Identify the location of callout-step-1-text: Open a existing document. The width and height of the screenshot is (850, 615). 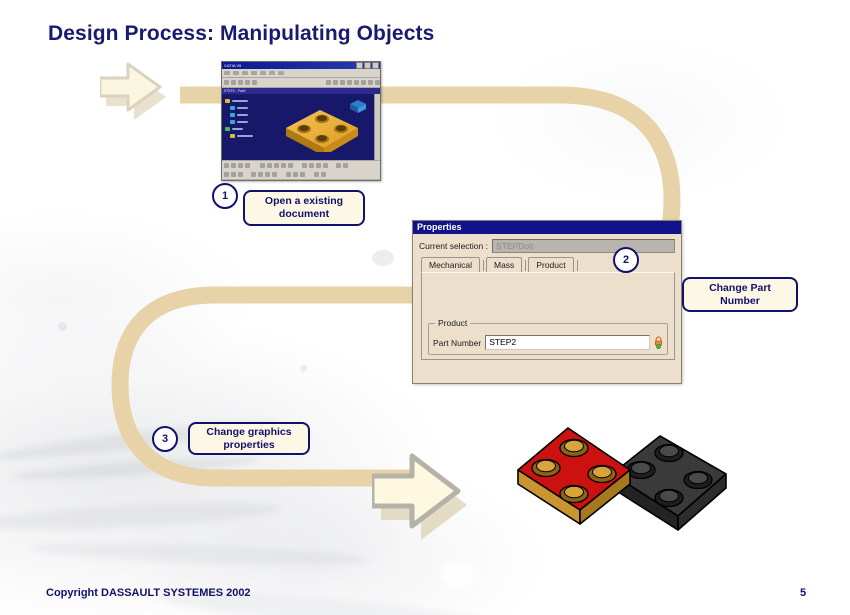
(304, 208).